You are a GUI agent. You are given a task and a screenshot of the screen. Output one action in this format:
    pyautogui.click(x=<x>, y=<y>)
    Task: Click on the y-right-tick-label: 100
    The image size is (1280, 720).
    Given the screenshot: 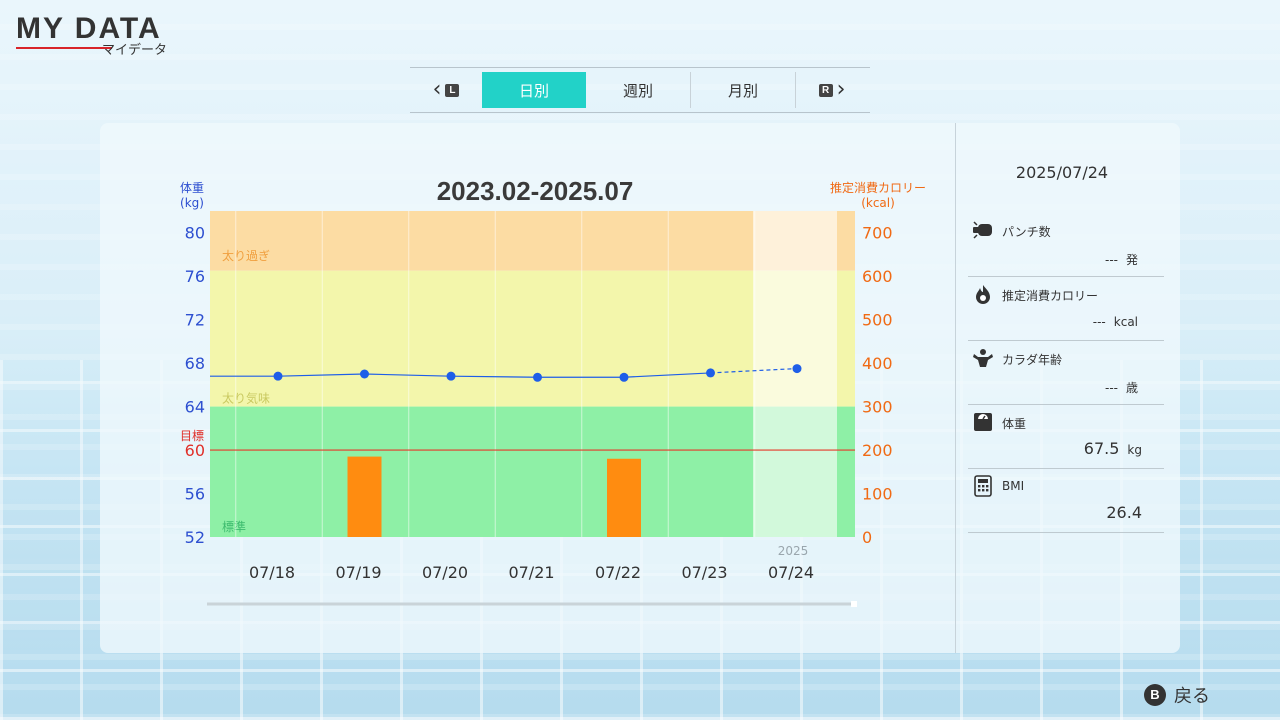 What is the action you would take?
    pyautogui.click(x=877, y=494)
    